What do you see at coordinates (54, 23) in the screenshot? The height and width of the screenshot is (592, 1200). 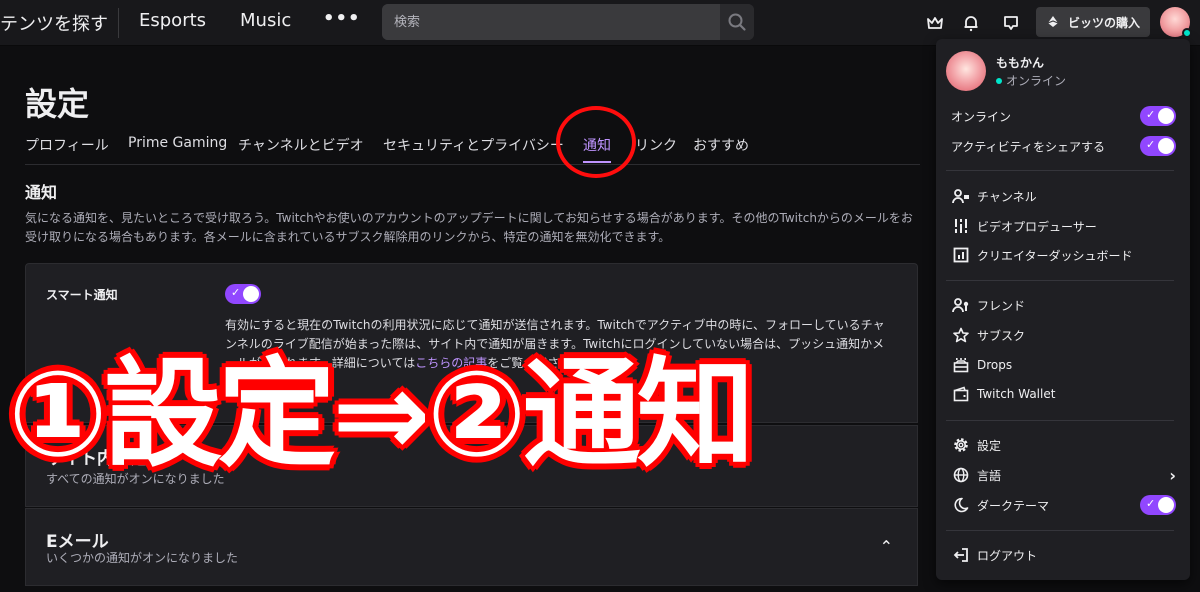 I see `nav-browse-link: テンツを探す` at bounding box center [54, 23].